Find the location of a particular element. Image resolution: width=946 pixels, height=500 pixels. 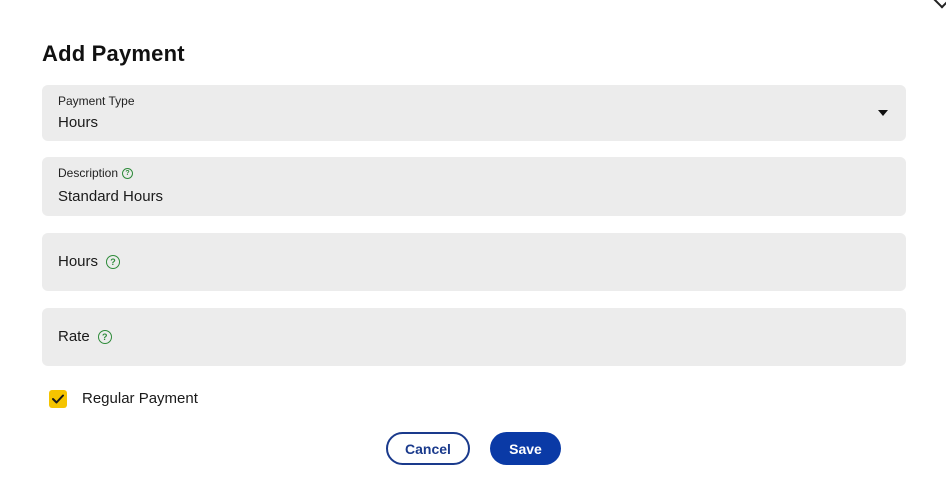

regular-payment-label: Regular Payment is located at coordinates (140, 398).